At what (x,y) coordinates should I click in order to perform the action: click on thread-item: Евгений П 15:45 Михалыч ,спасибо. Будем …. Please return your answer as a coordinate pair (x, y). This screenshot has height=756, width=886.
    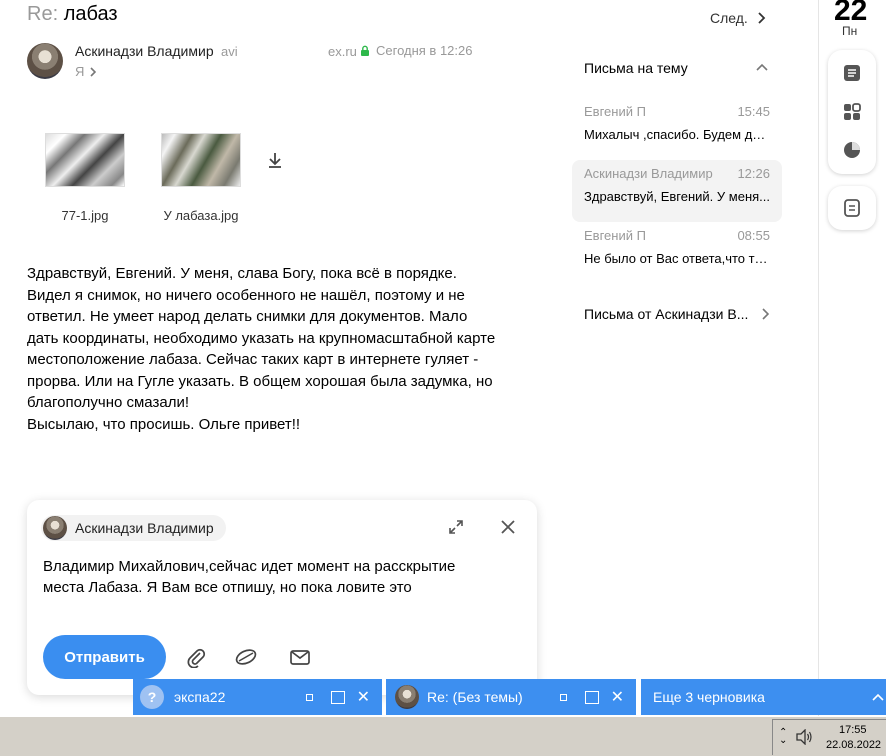
    Looking at the image, I should click on (677, 129).